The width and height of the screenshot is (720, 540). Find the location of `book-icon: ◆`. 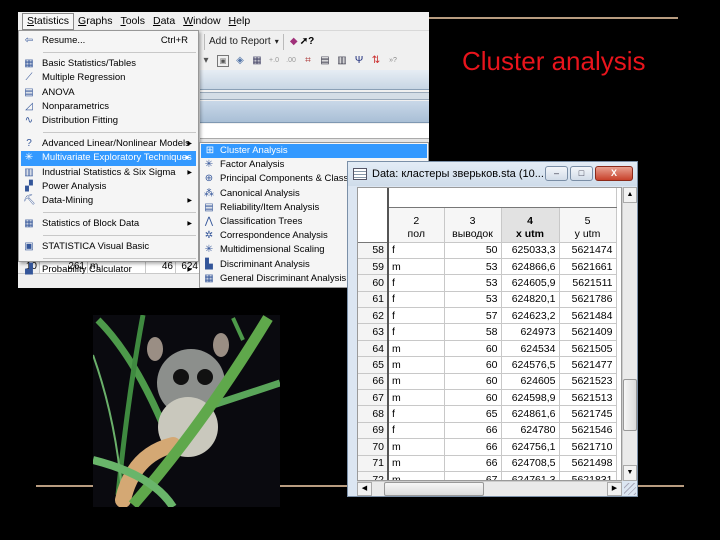

book-icon: ◆ is located at coordinates (294, 42).